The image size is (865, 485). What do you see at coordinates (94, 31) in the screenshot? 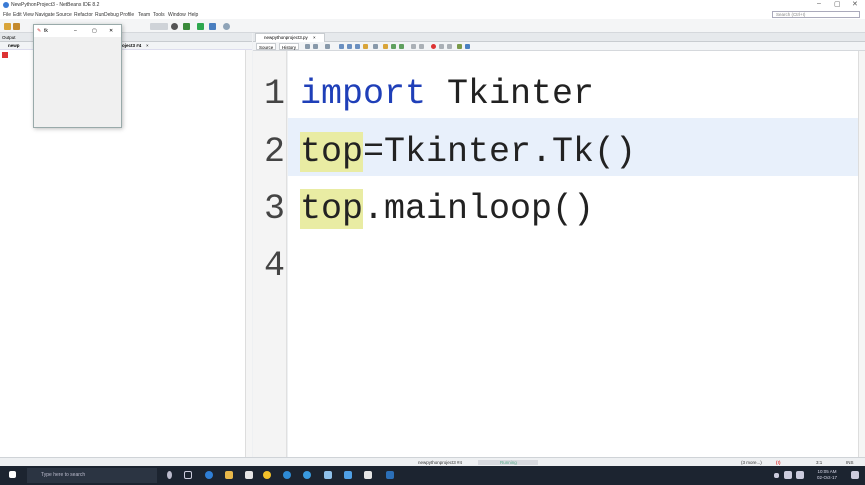
I see `tk-maximize-button: ▢` at bounding box center [94, 31].